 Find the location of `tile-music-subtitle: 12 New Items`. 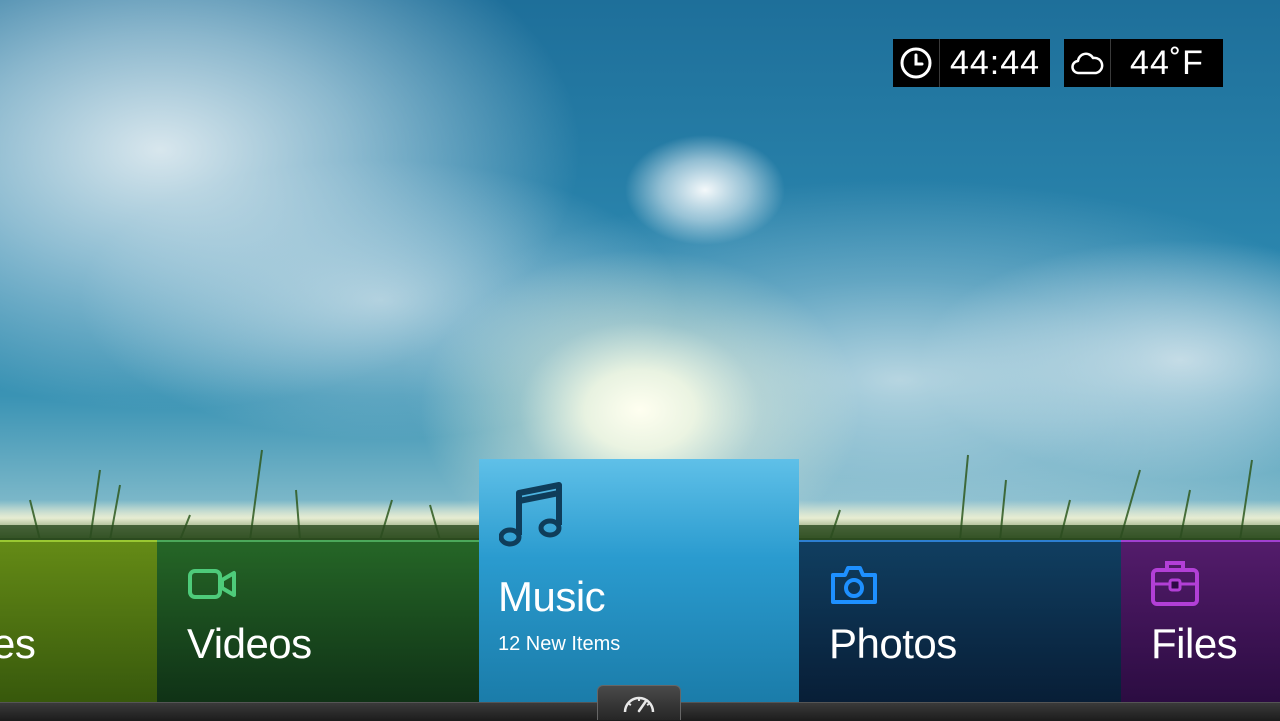

tile-music-subtitle: 12 New Items is located at coordinates (559, 644).